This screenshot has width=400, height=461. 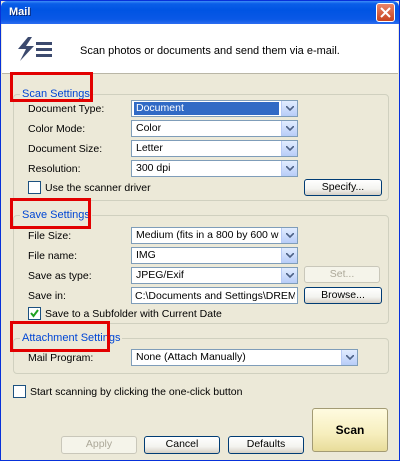 What do you see at coordinates (98, 188) in the screenshot?
I see `use-scanner-driver-label: Use the scanner driver` at bounding box center [98, 188].